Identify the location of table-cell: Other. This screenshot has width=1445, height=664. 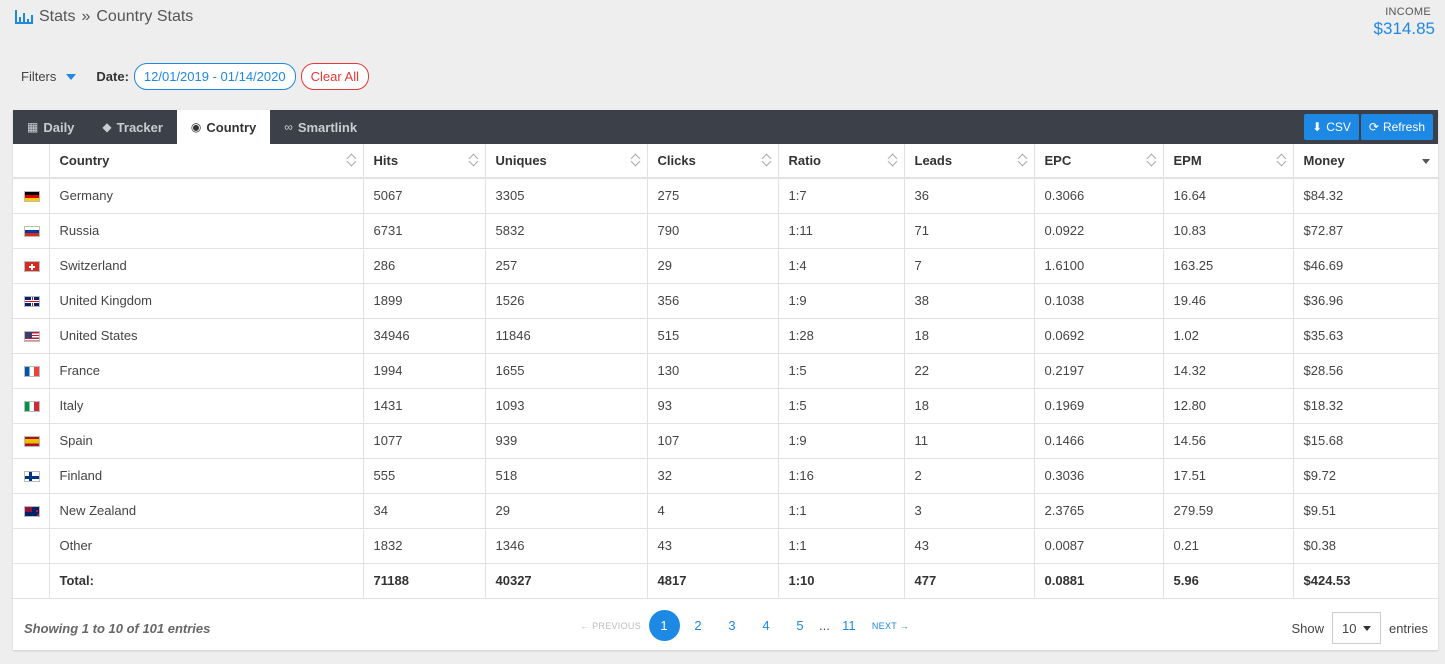
(206, 546).